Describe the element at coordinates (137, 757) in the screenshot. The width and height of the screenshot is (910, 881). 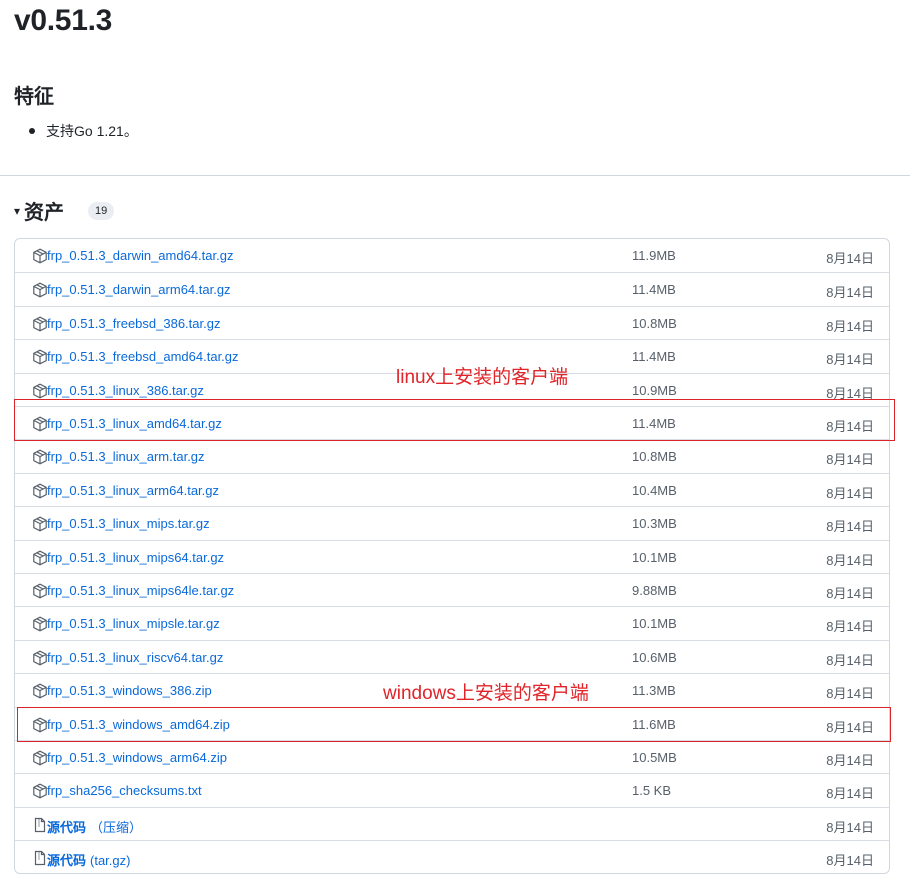
I see `asset-link: frp_0.51.3_windows_arm64.zip` at that location.